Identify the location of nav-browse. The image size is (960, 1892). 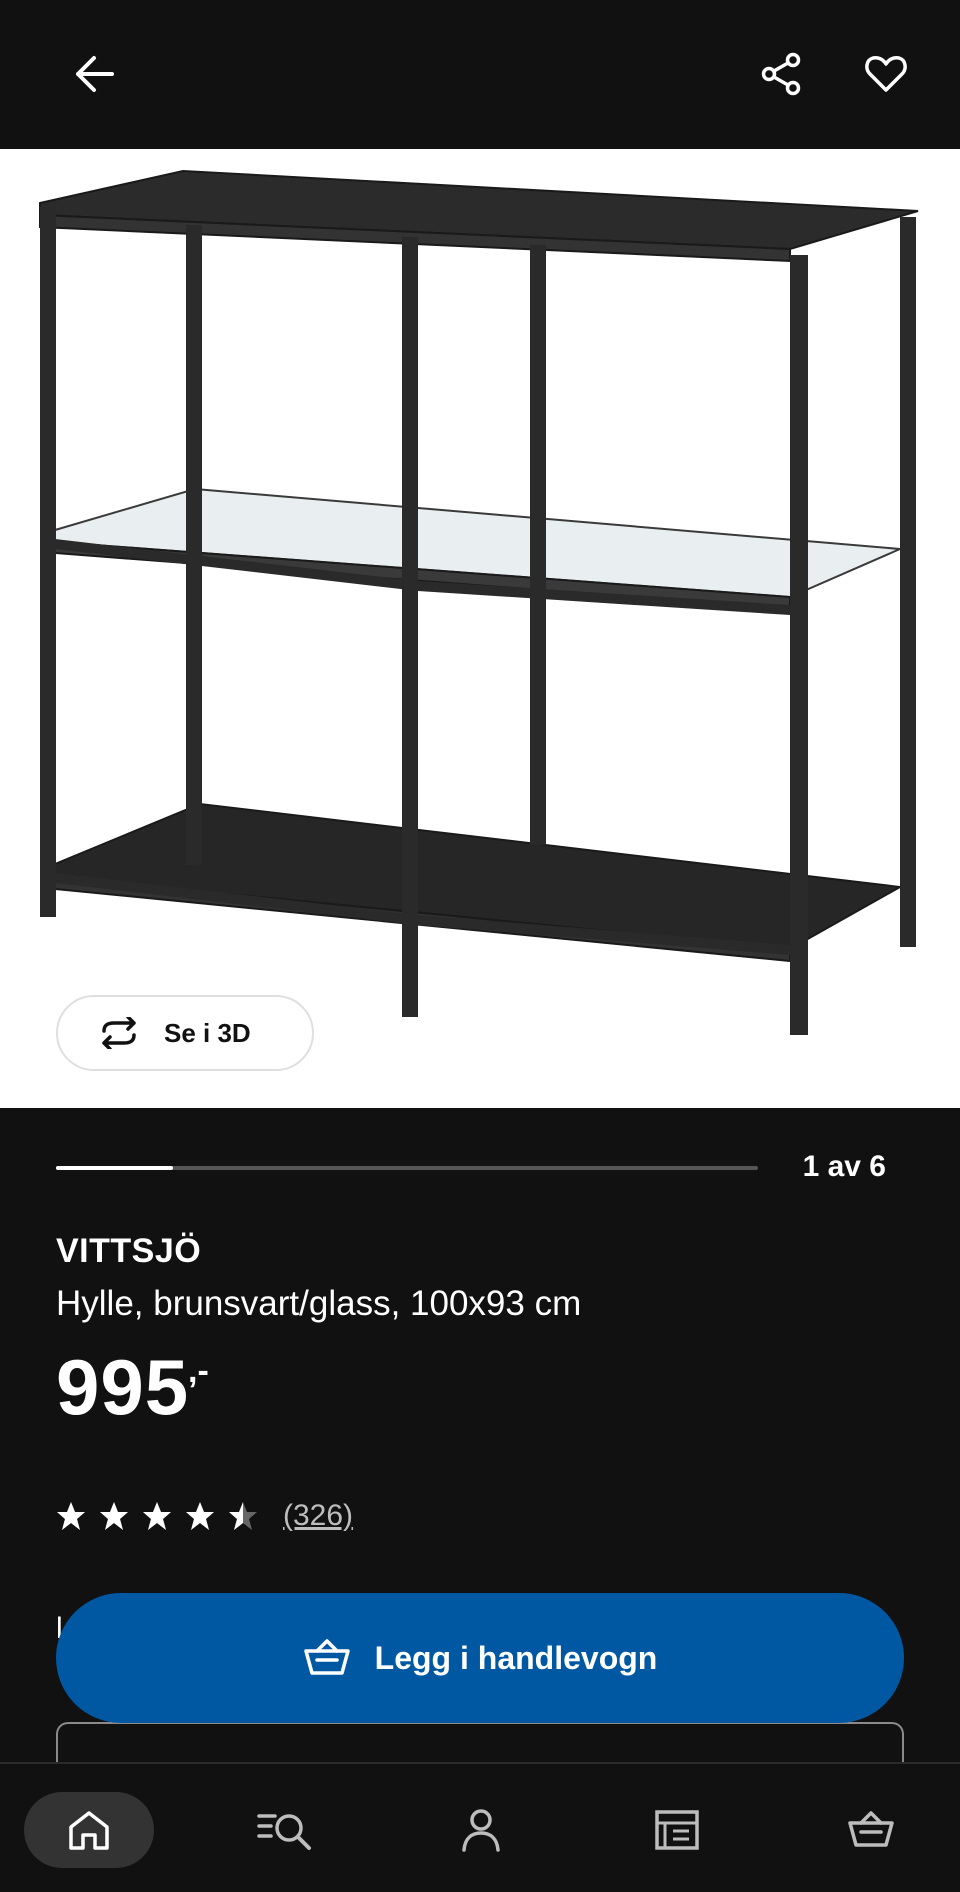
(285, 1830).